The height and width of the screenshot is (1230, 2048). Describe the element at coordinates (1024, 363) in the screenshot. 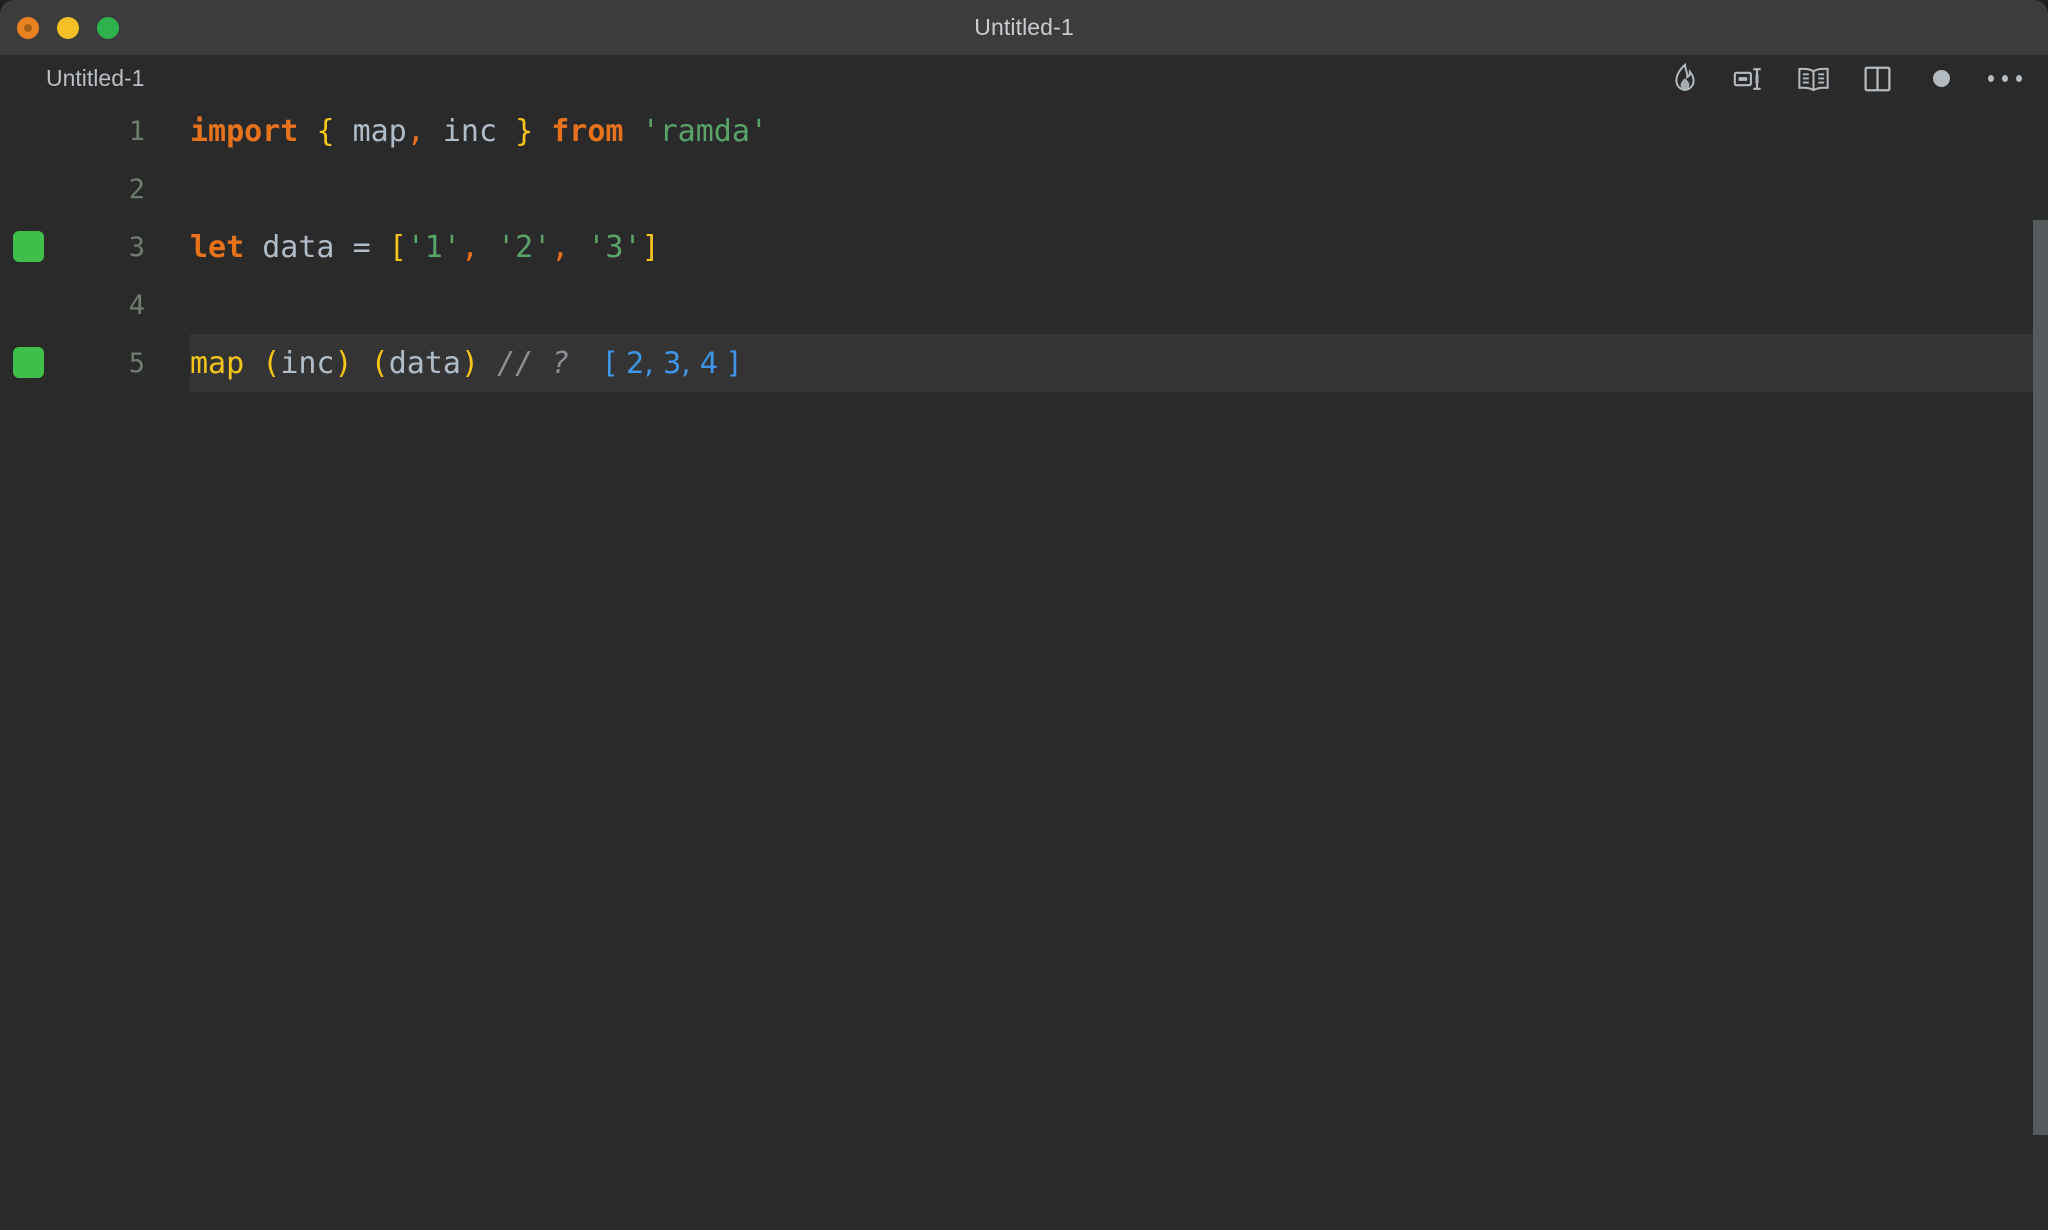

I see `code-line-5: 5 map (inc) (data) // ? [ 2, 3, 4 ]` at that location.